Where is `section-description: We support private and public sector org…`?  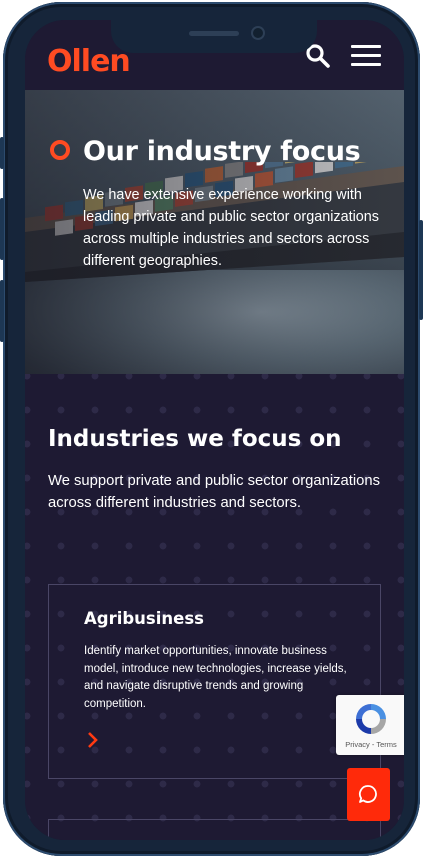
section-description: We support private and public sector org… is located at coordinates (214, 492).